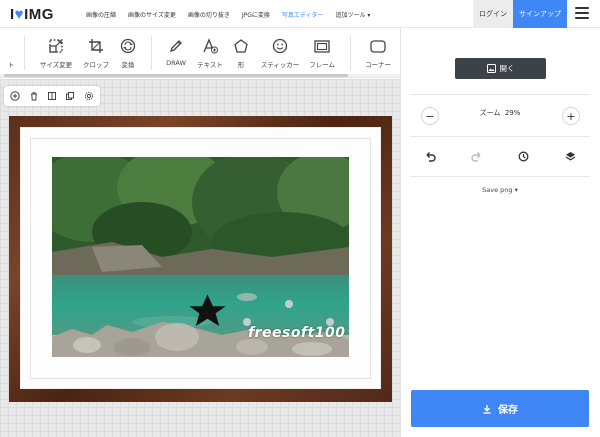 The width and height of the screenshot is (600, 437). I want to click on layers-icon, so click(570, 156).